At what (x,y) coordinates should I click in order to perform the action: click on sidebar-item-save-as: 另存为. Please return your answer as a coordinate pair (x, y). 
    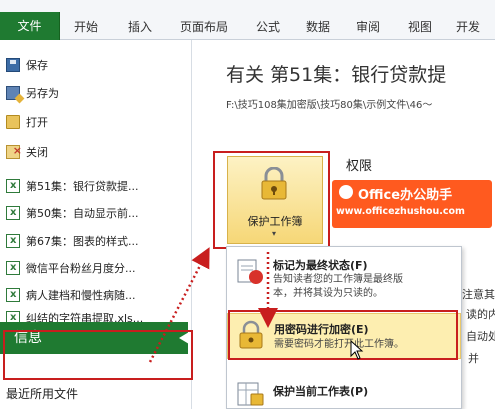
    Looking at the image, I should click on (32, 94).